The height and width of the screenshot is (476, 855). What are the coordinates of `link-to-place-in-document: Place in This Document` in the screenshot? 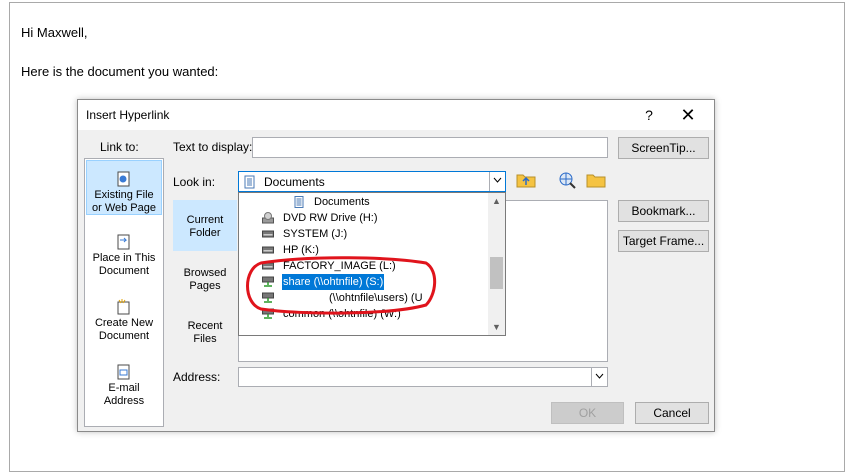 It's located at (124, 258).